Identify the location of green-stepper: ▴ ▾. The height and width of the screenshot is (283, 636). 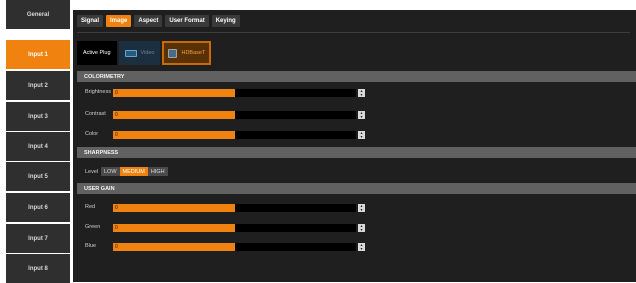
(361, 228).